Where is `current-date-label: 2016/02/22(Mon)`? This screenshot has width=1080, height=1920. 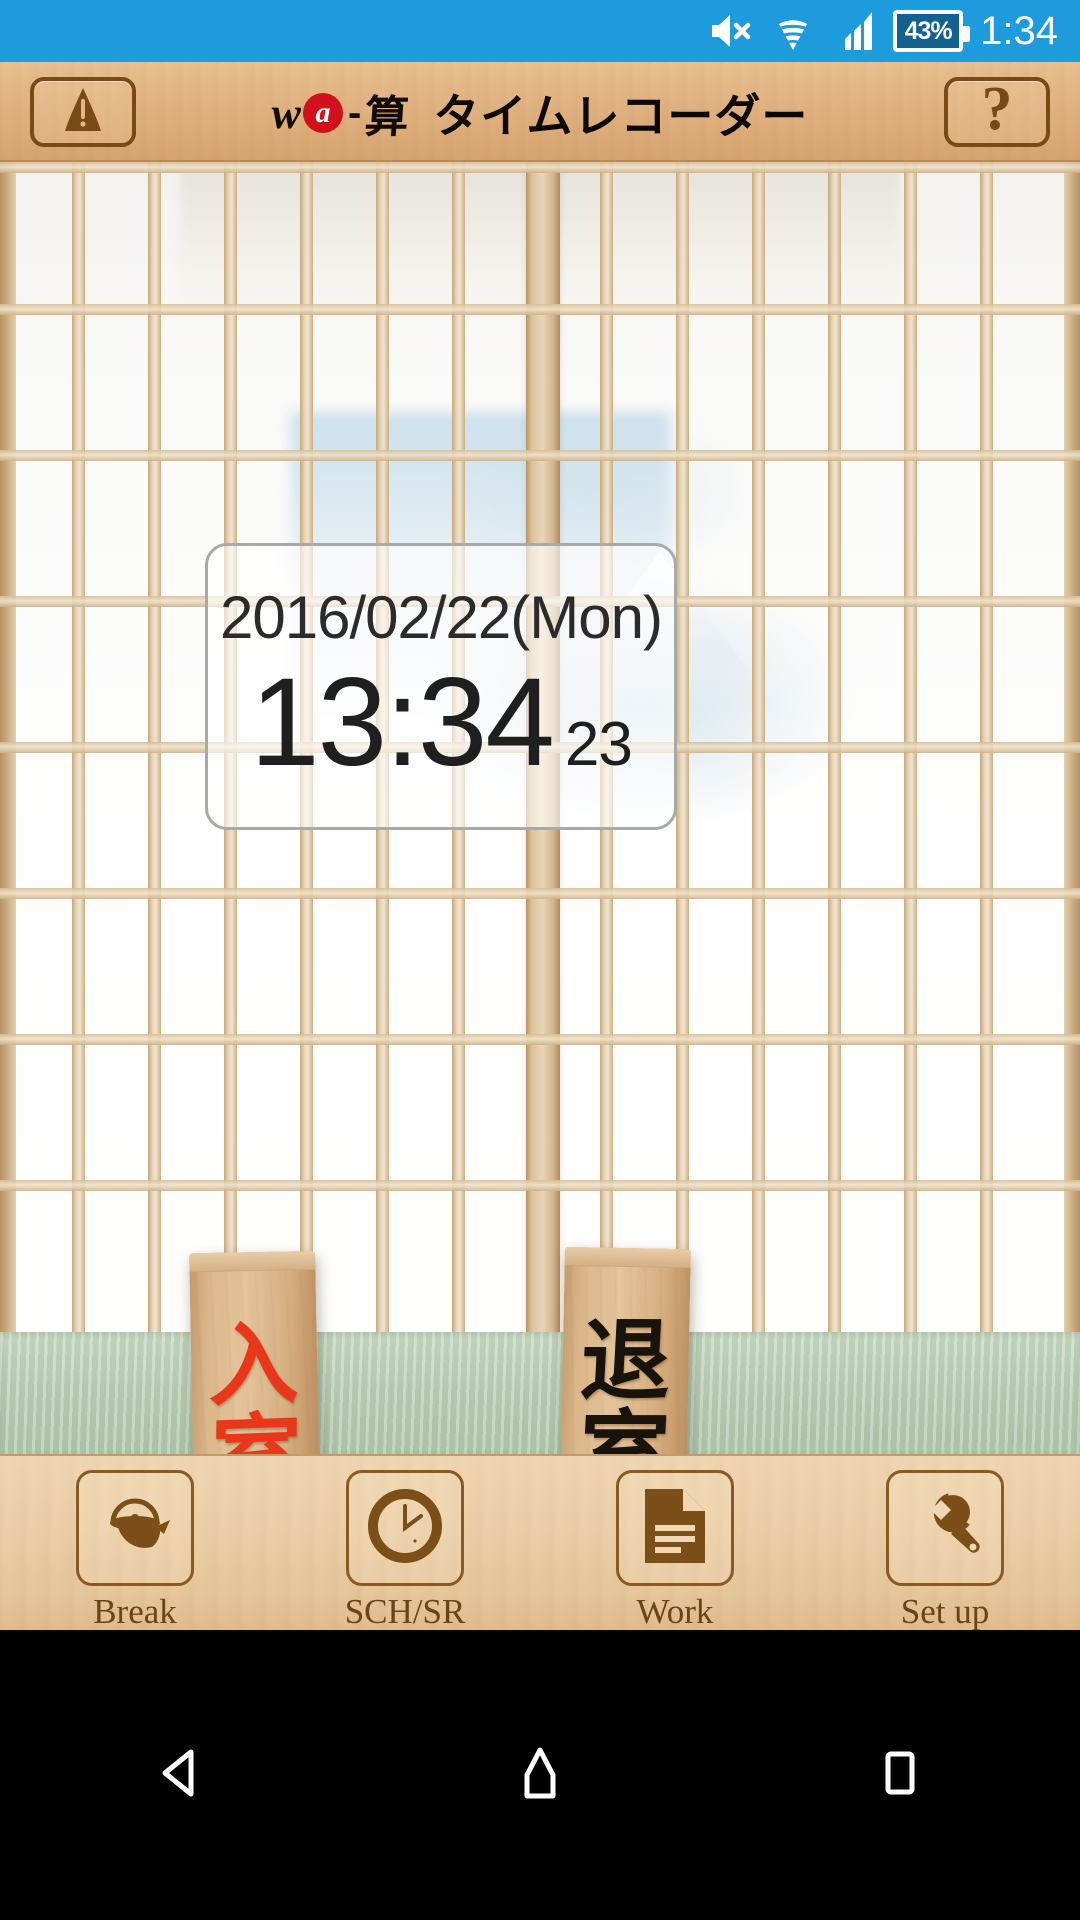 current-date-label: 2016/02/22(Mon) is located at coordinates (441, 617).